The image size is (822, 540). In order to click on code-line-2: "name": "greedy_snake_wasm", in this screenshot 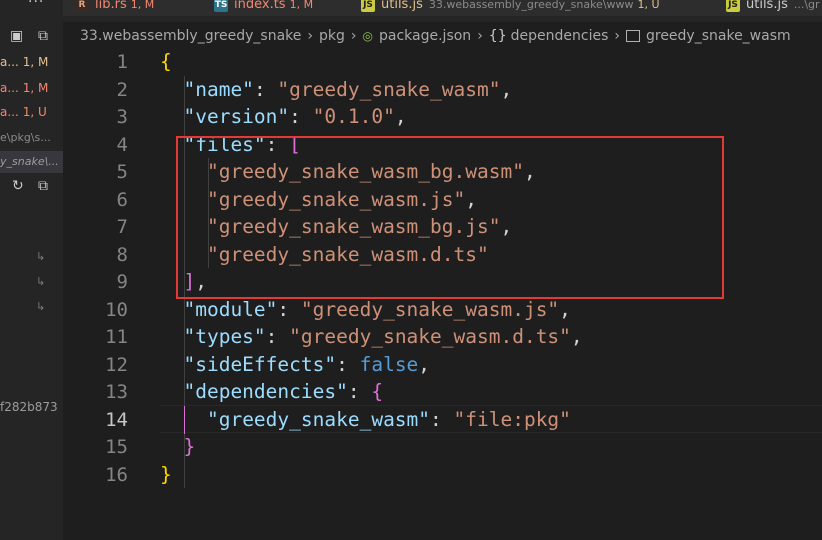, I will do `click(348, 89)`.